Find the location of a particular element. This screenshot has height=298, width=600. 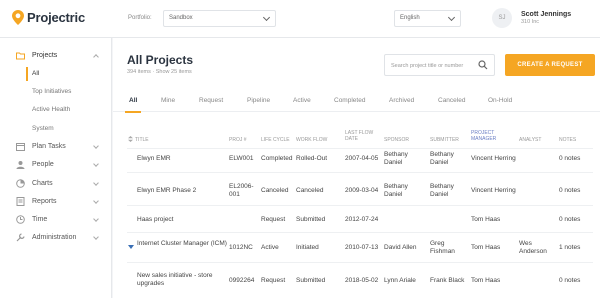

cell-lifecycle: Completed is located at coordinates (277, 158).